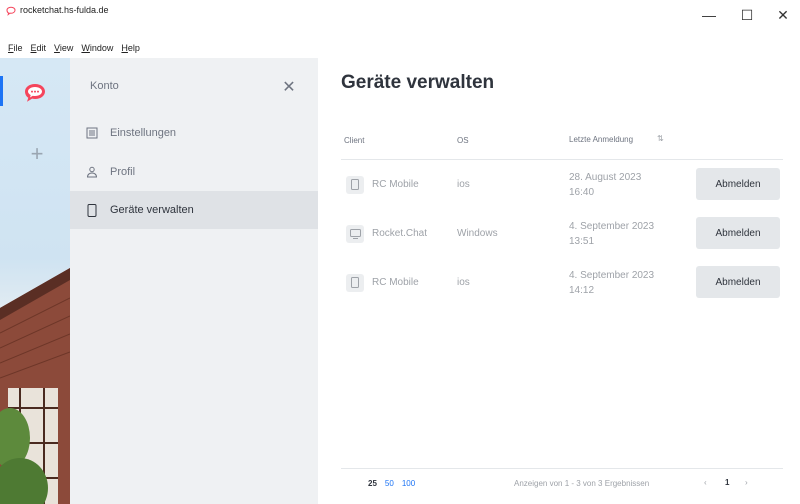 This screenshot has width=800, height=504. What do you see at coordinates (104, 86) in the screenshot?
I see `sidebar-title: Konto` at bounding box center [104, 86].